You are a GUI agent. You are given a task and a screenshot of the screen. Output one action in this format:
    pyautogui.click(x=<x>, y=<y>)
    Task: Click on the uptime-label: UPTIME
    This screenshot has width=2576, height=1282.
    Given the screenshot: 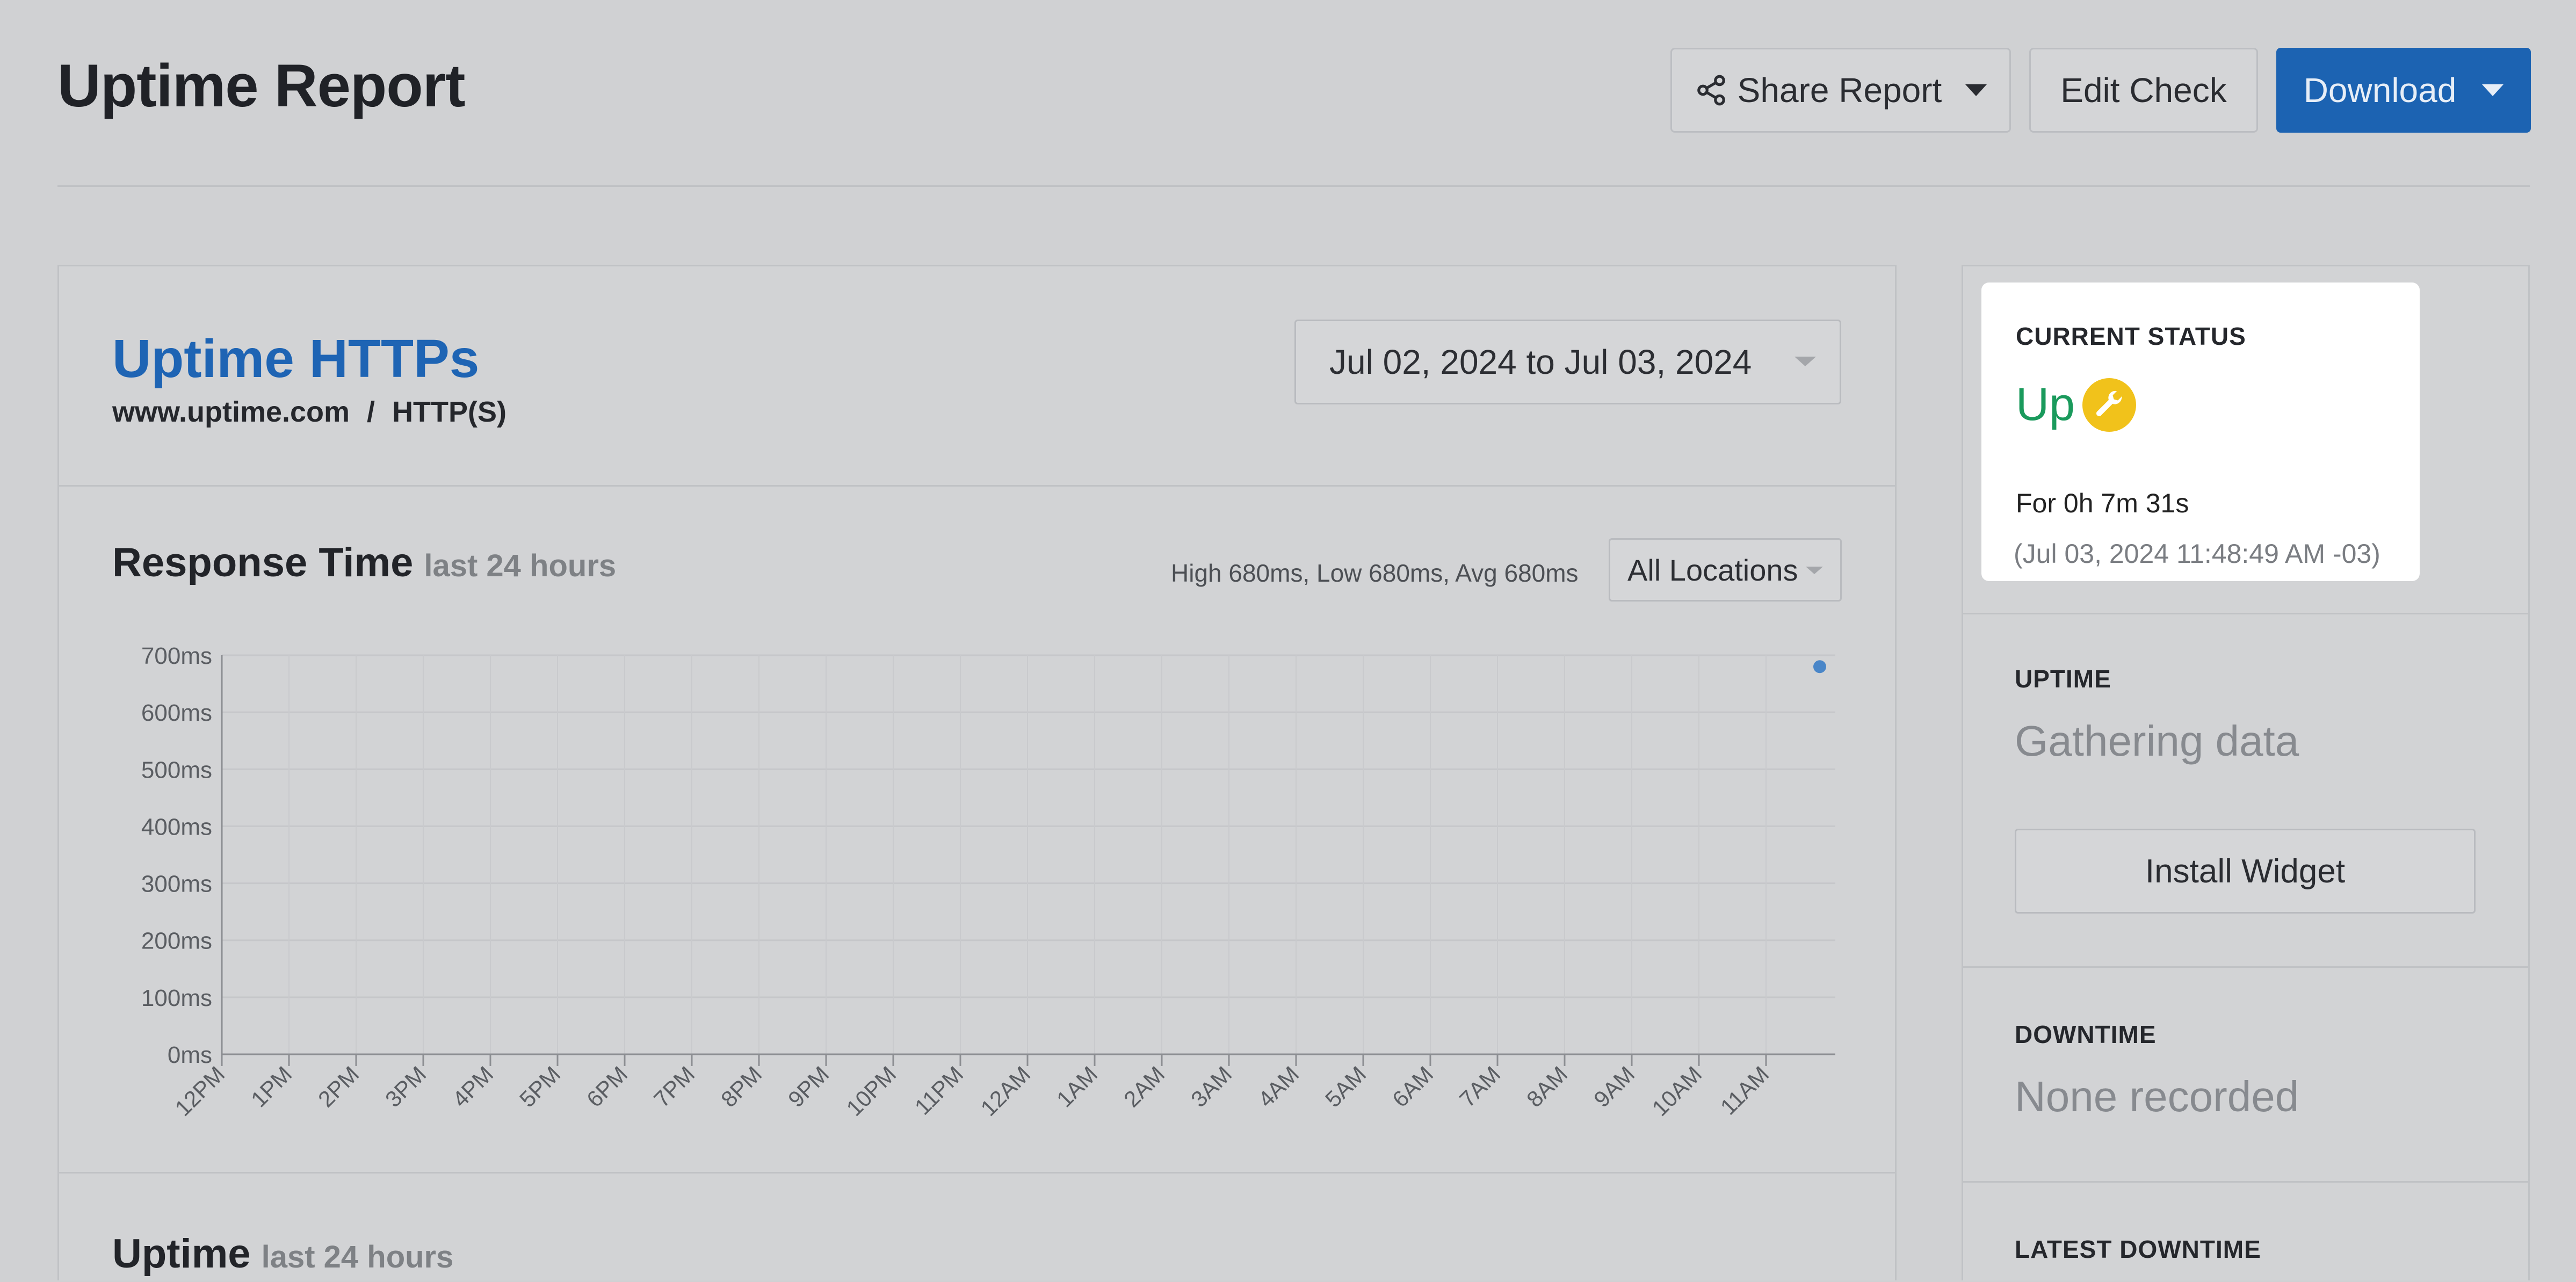 What is the action you would take?
    pyautogui.click(x=2063, y=679)
    